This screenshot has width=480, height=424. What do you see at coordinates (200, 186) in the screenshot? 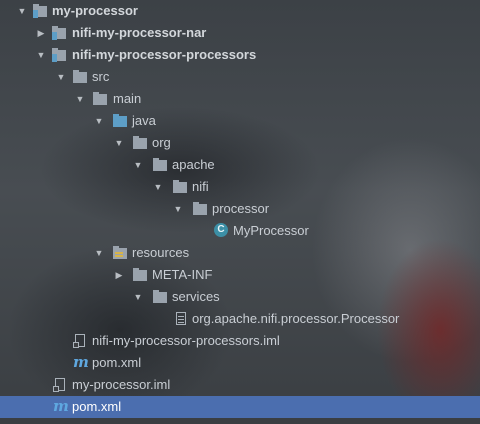
I see `tree-item-label: nifi` at bounding box center [200, 186].